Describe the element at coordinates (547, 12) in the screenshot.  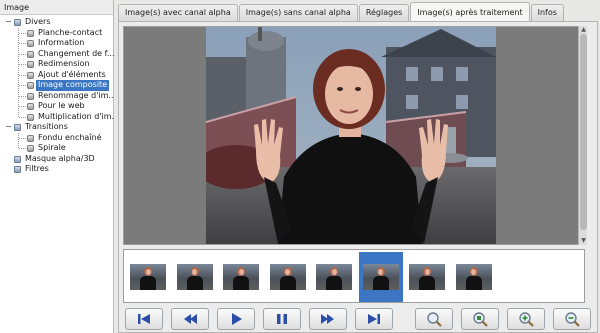
I see `tab: Infos` at that location.